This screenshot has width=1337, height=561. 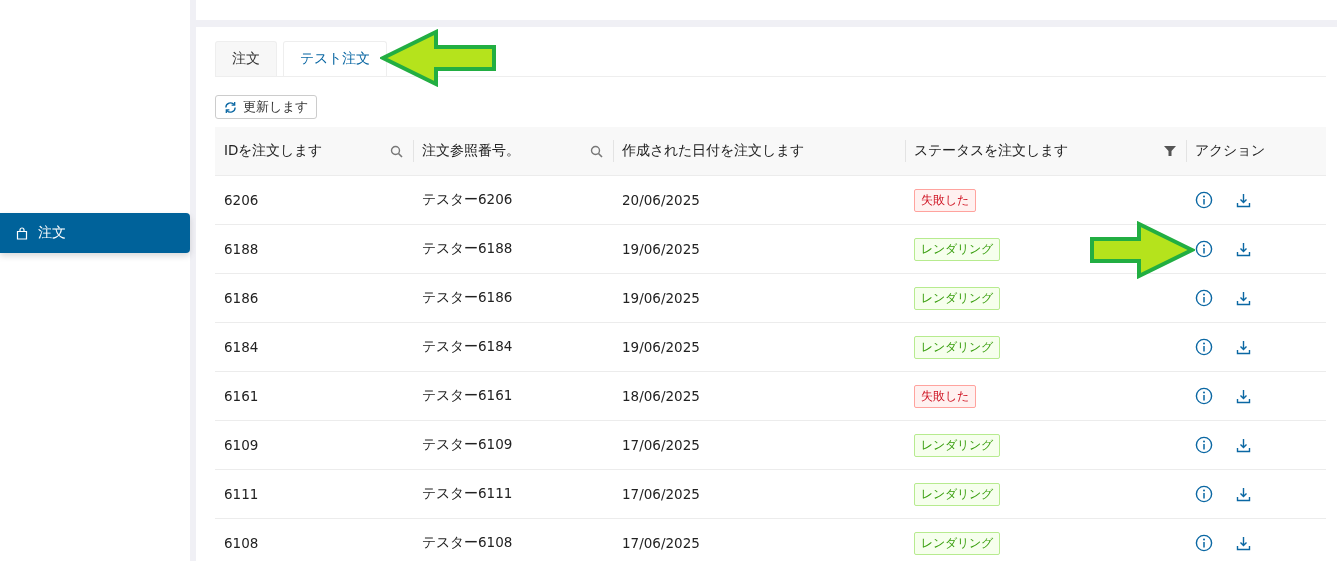 What do you see at coordinates (241, 298) in the screenshot?
I see `table-cell-text: 6186` at bounding box center [241, 298].